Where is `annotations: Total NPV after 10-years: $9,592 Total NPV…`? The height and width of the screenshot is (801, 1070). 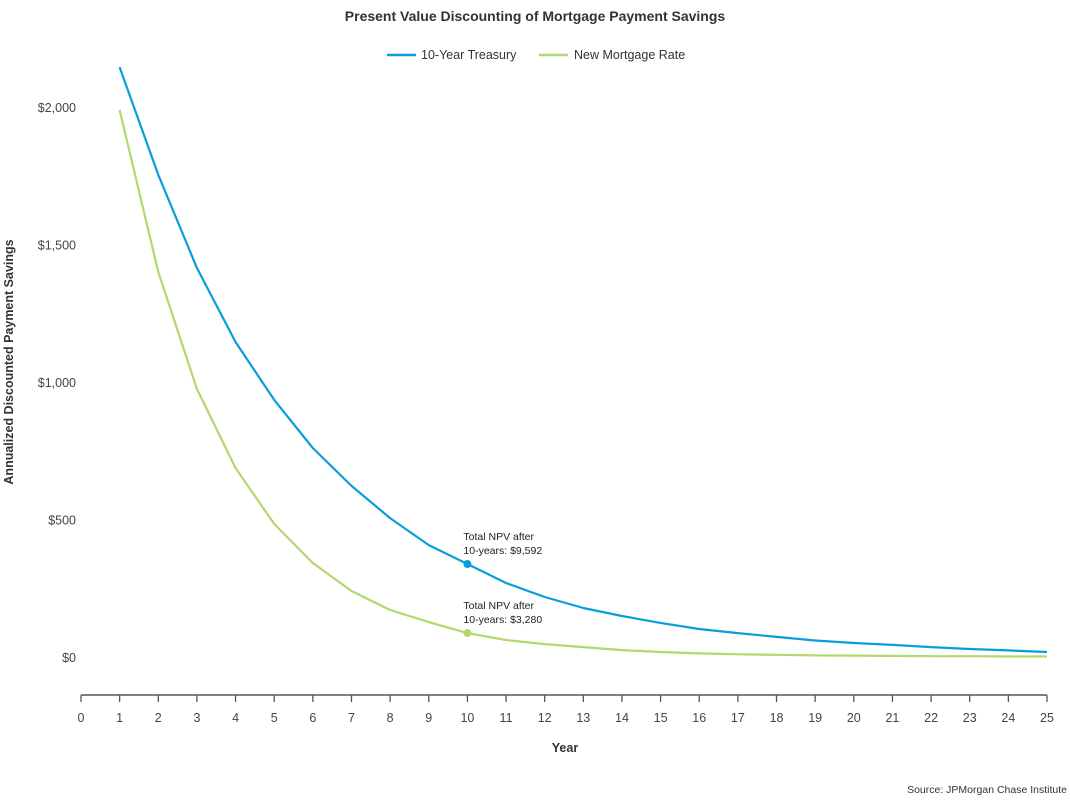
annotations: Total NPV after 10-years: $9,592 Total NPV… is located at coordinates (502, 584).